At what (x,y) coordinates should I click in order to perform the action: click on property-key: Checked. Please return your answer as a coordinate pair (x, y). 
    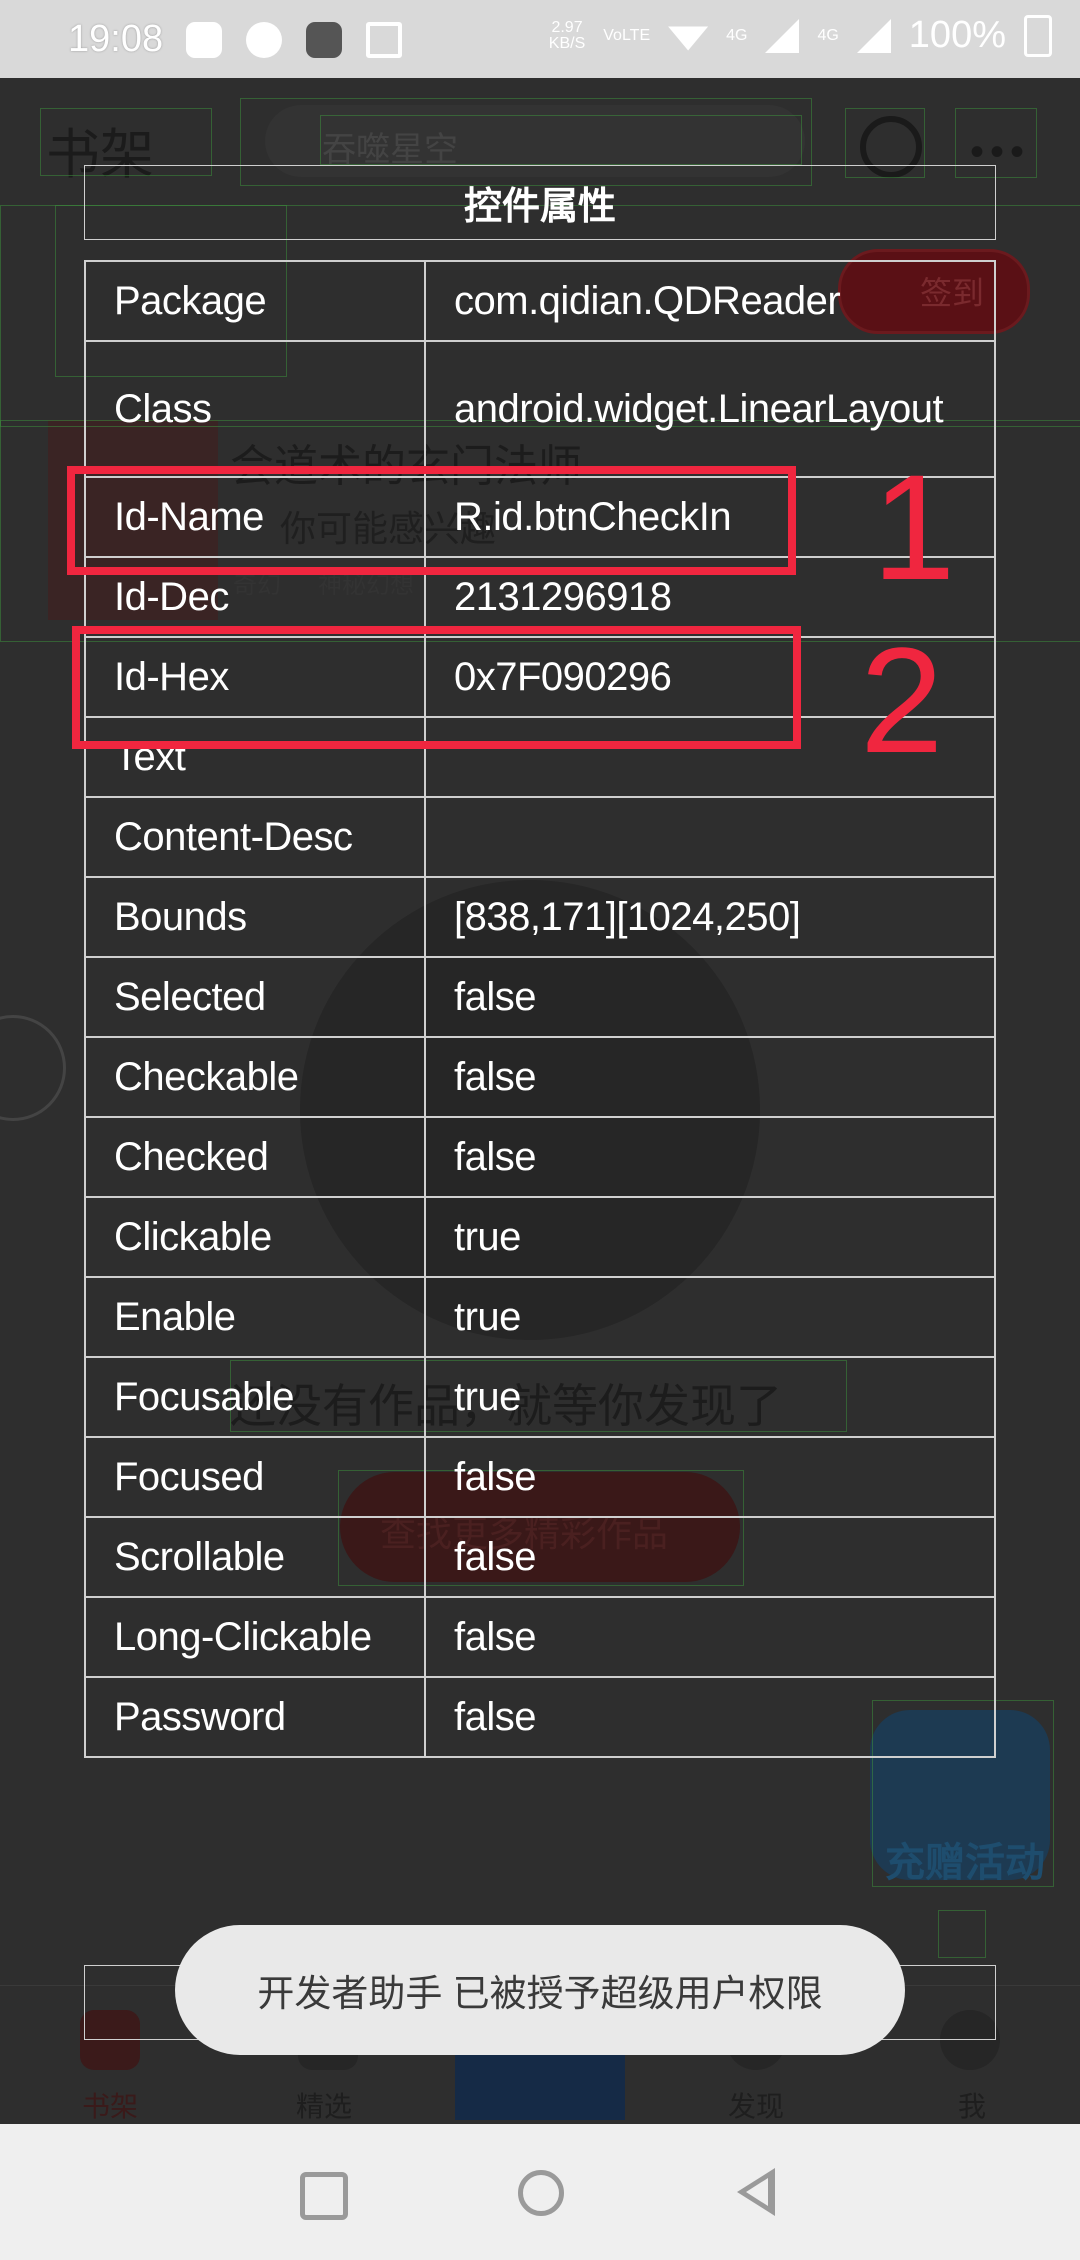
    Looking at the image, I should click on (255, 1157).